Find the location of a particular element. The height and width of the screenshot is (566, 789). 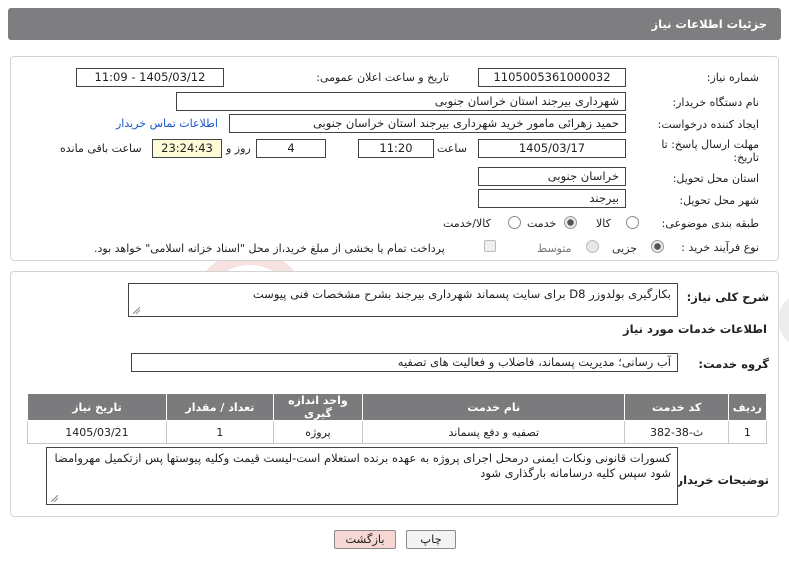

remaining-days-field: 4 is located at coordinates (291, 148).